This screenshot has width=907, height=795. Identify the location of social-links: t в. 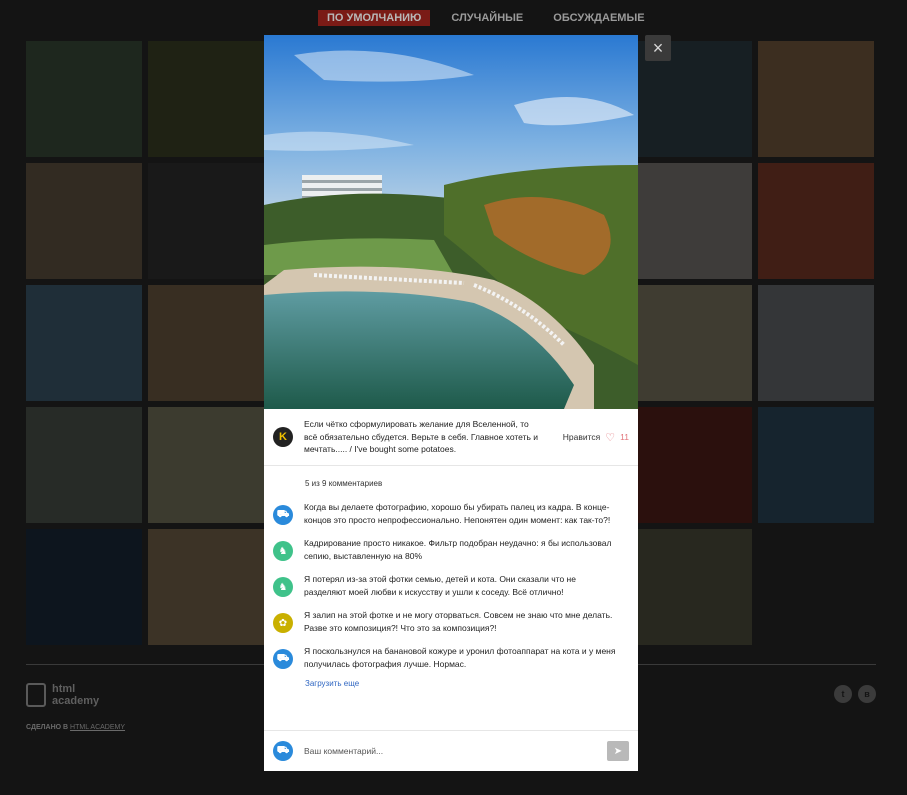
(855, 694).